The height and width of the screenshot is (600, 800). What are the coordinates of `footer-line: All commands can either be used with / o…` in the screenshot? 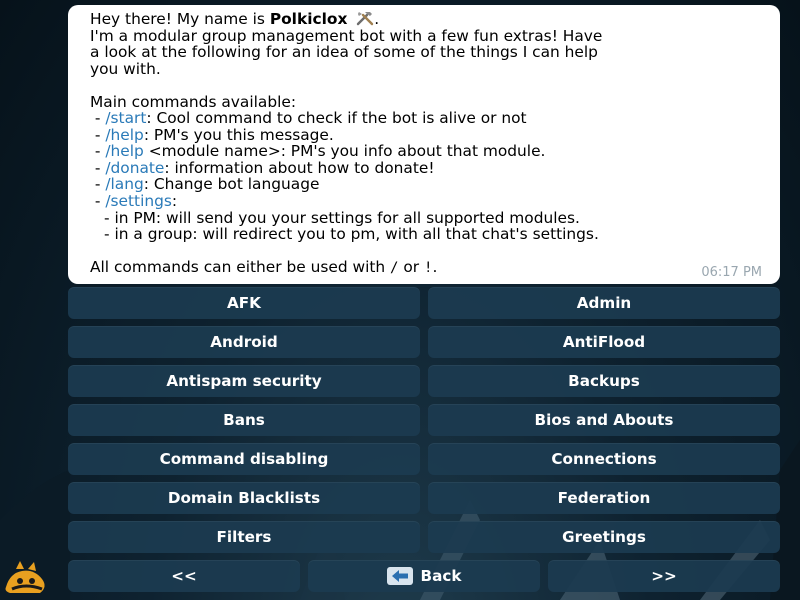 It's located at (428, 267).